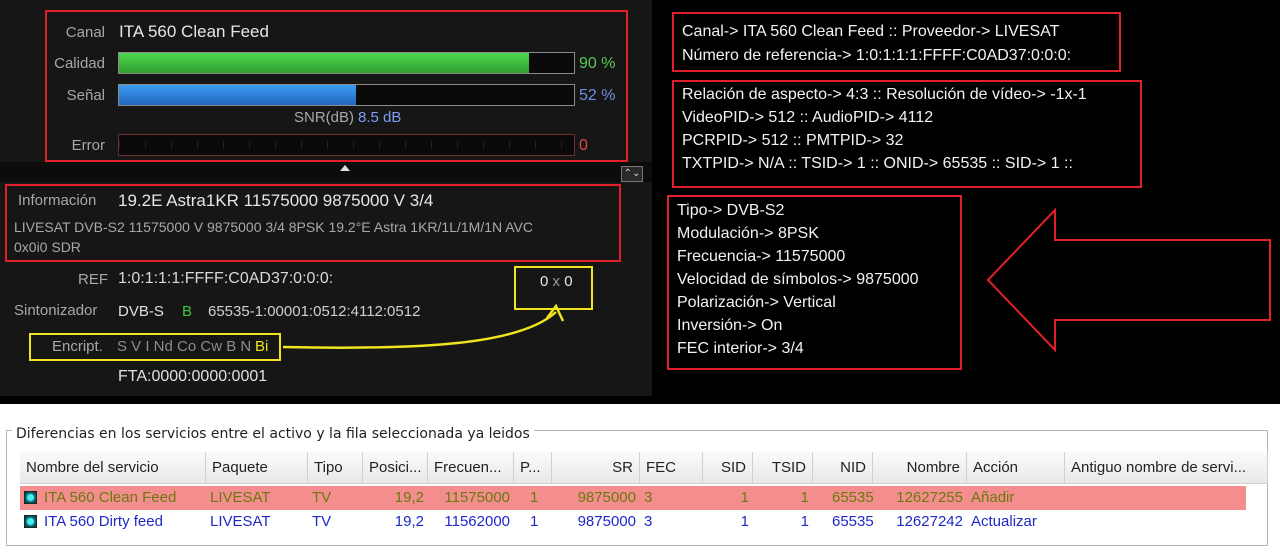 The width and height of the screenshot is (1280, 552). What do you see at coordinates (477, 521) in the screenshot?
I see `cell-frecuencia: 11562000` at bounding box center [477, 521].